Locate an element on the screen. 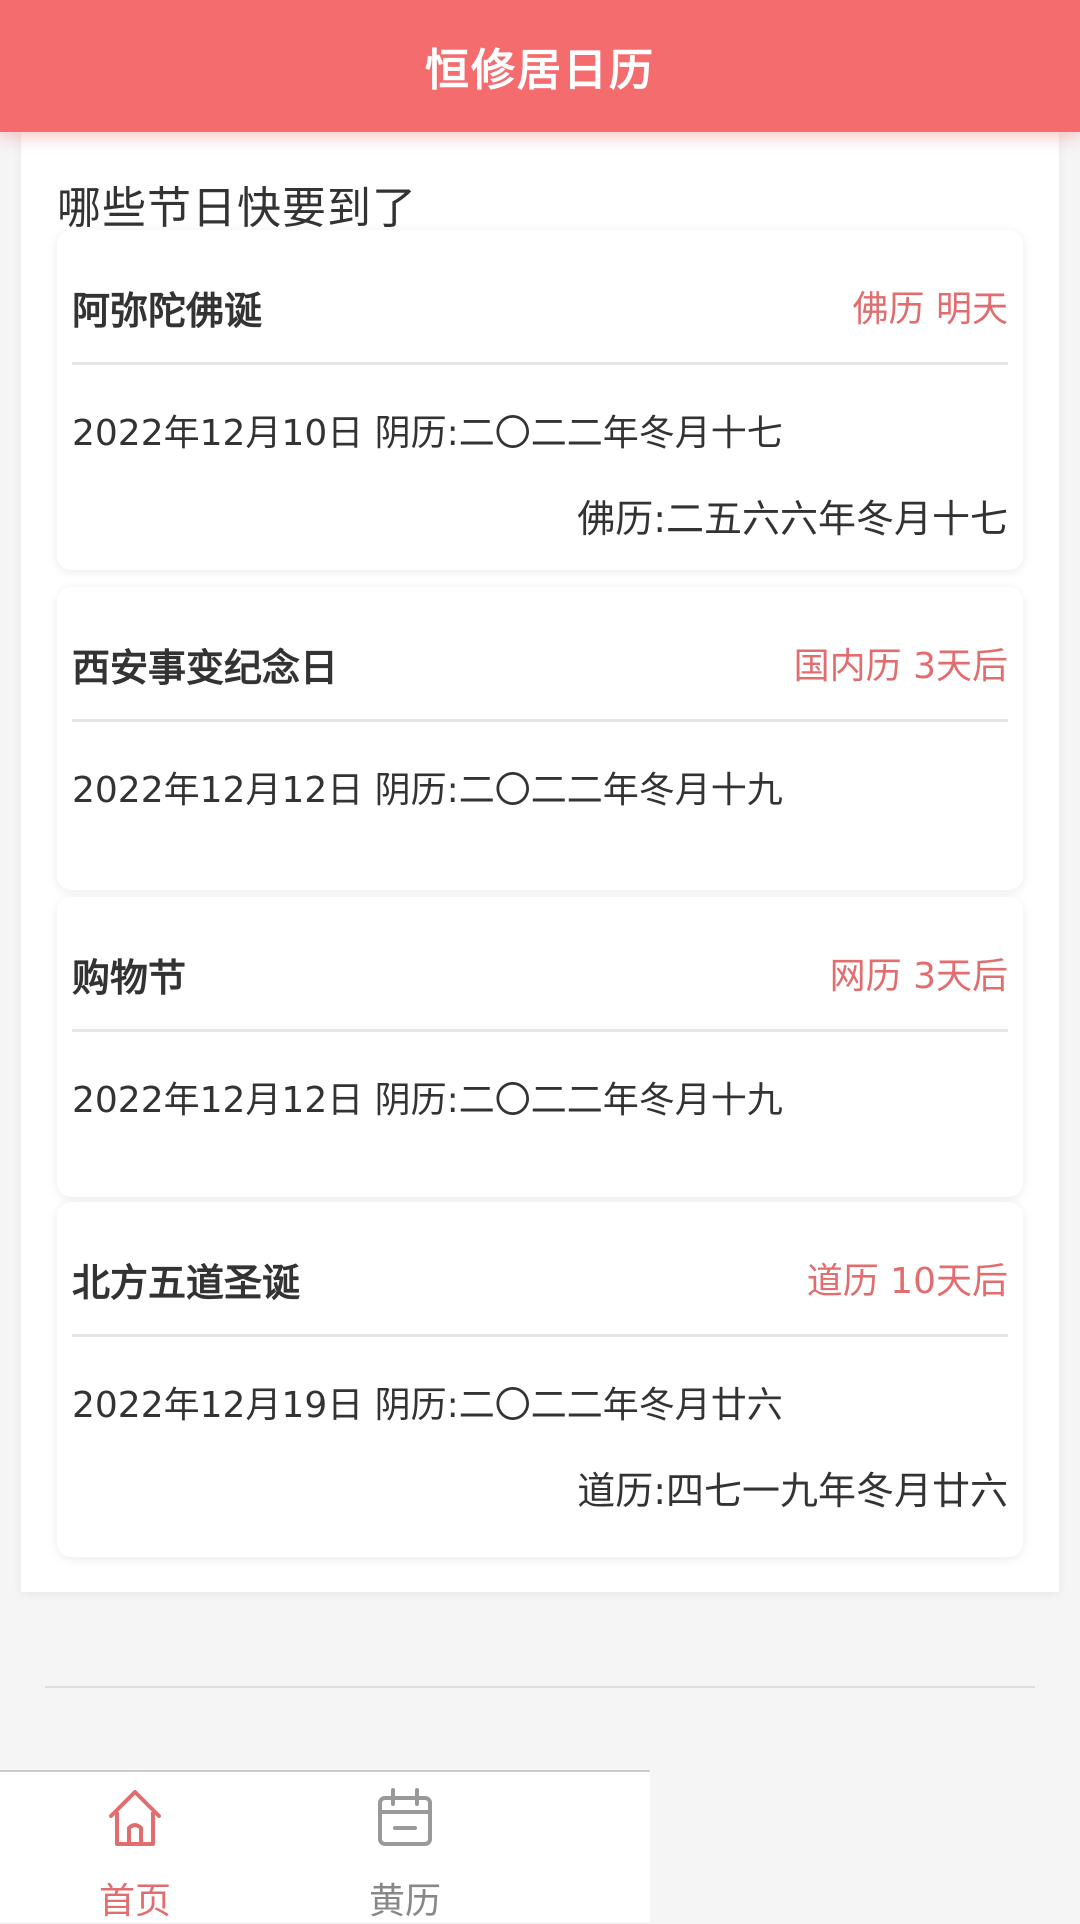 This screenshot has width=1080, height=1924. bottom-tab-bar: 首页 黄历 is located at coordinates (325, 1846).